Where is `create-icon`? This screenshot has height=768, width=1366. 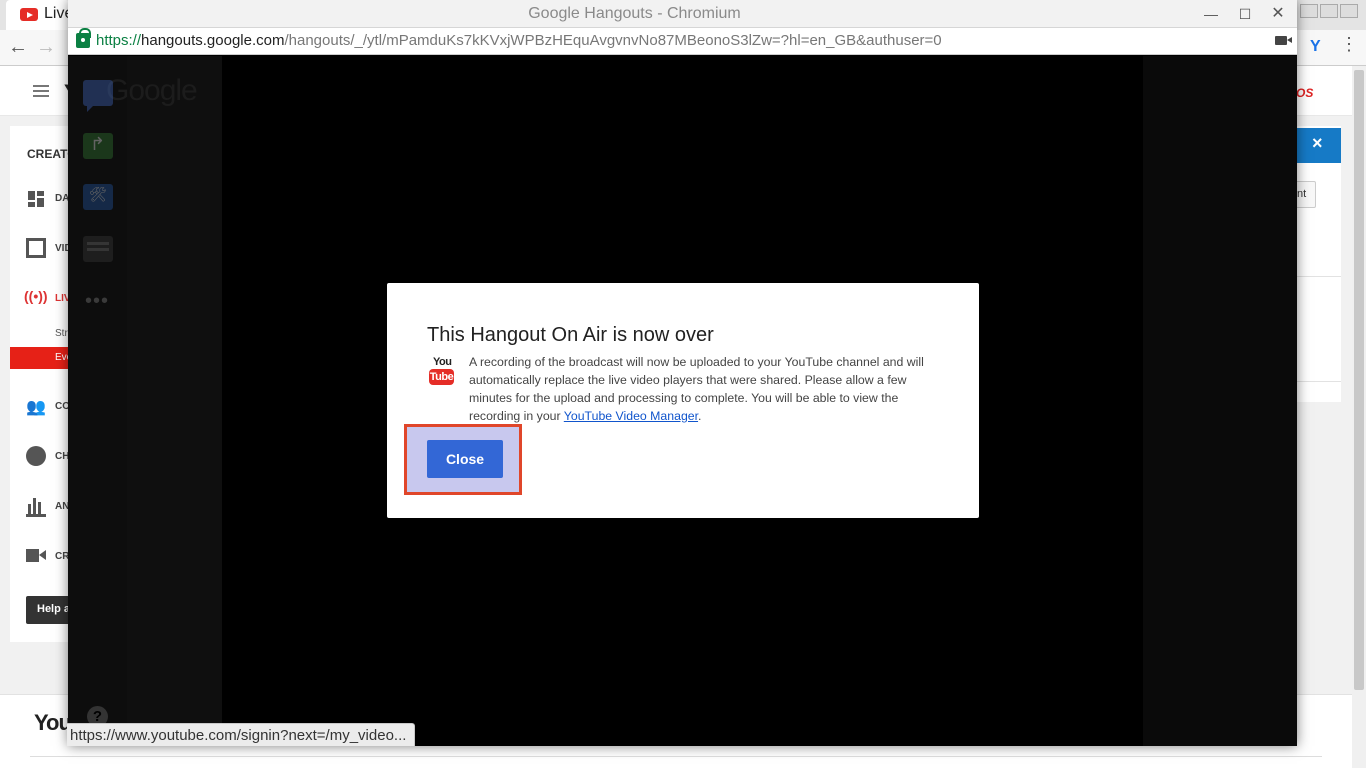
create-icon is located at coordinates (36, 556).